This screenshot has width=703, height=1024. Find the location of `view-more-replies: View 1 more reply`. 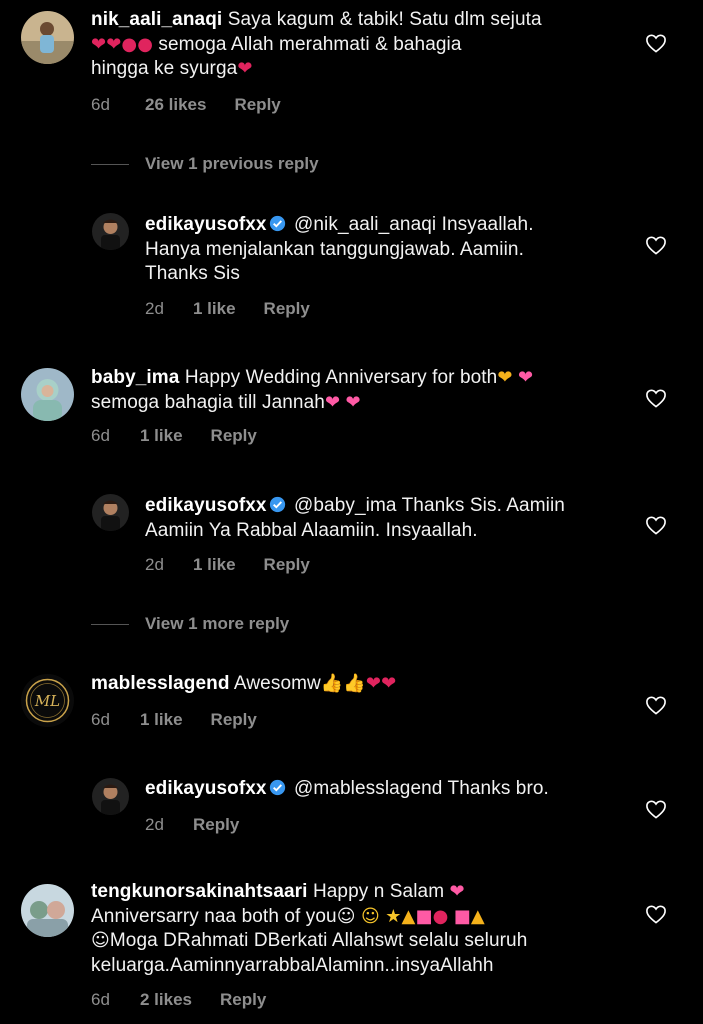

view-more-replies: View 1 more reply is located at coordinates (190, 624).